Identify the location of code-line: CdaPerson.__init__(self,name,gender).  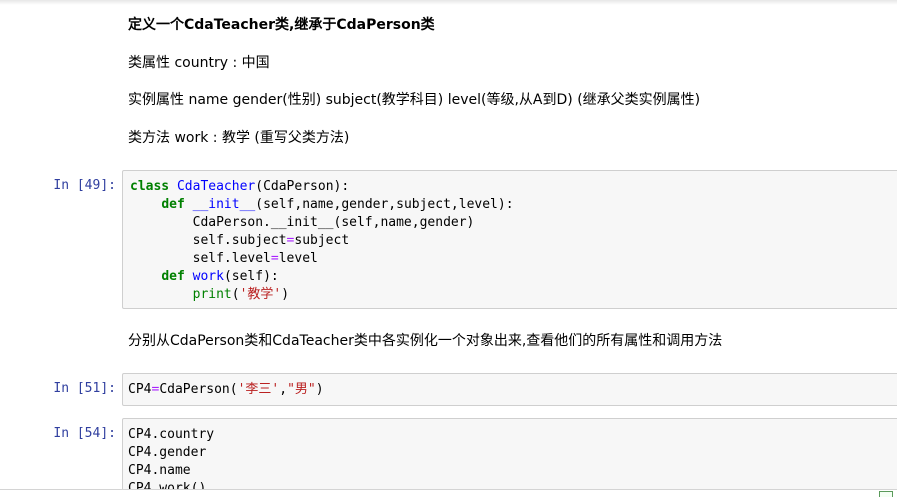
(513, 223).